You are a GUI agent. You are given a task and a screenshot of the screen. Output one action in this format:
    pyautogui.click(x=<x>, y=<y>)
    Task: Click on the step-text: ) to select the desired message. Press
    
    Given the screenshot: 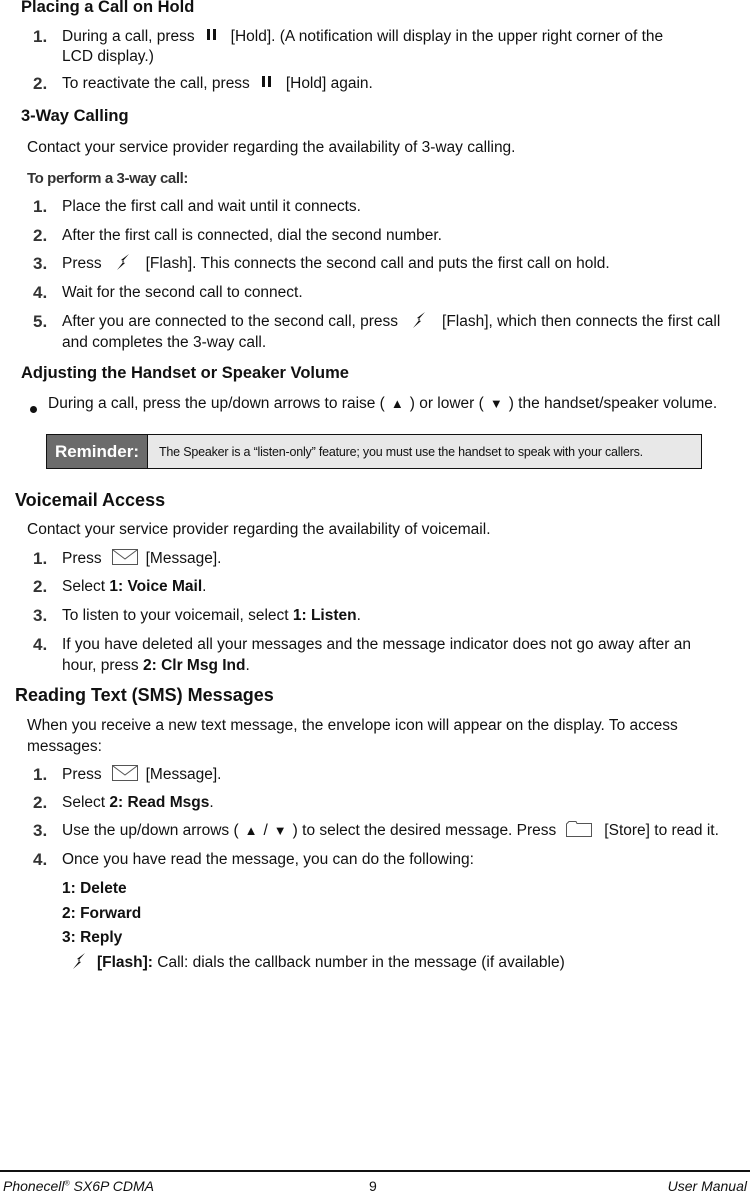 What is the action you would take?
    pyautogui.click(x=424, y=830)
    